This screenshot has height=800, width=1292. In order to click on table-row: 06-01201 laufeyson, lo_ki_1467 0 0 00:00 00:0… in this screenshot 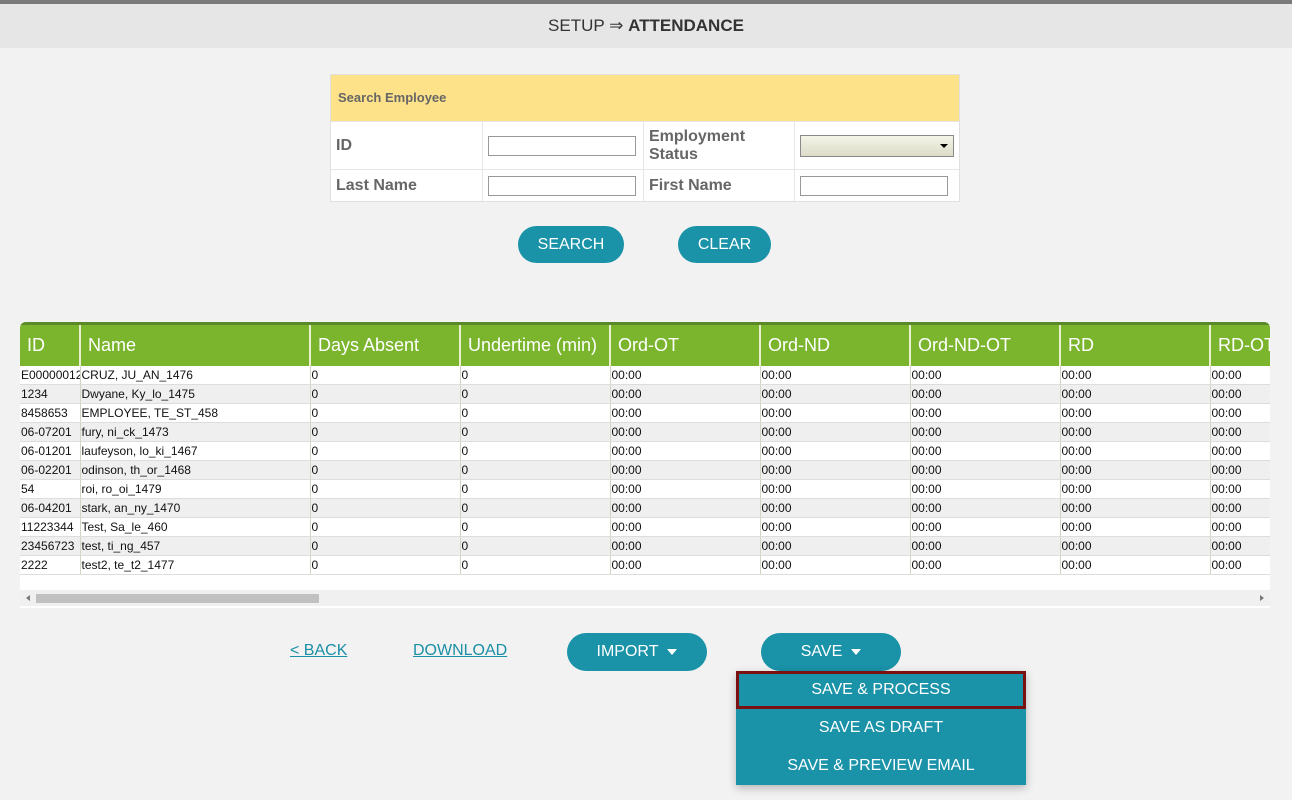, I will do `click(645, 451)`.